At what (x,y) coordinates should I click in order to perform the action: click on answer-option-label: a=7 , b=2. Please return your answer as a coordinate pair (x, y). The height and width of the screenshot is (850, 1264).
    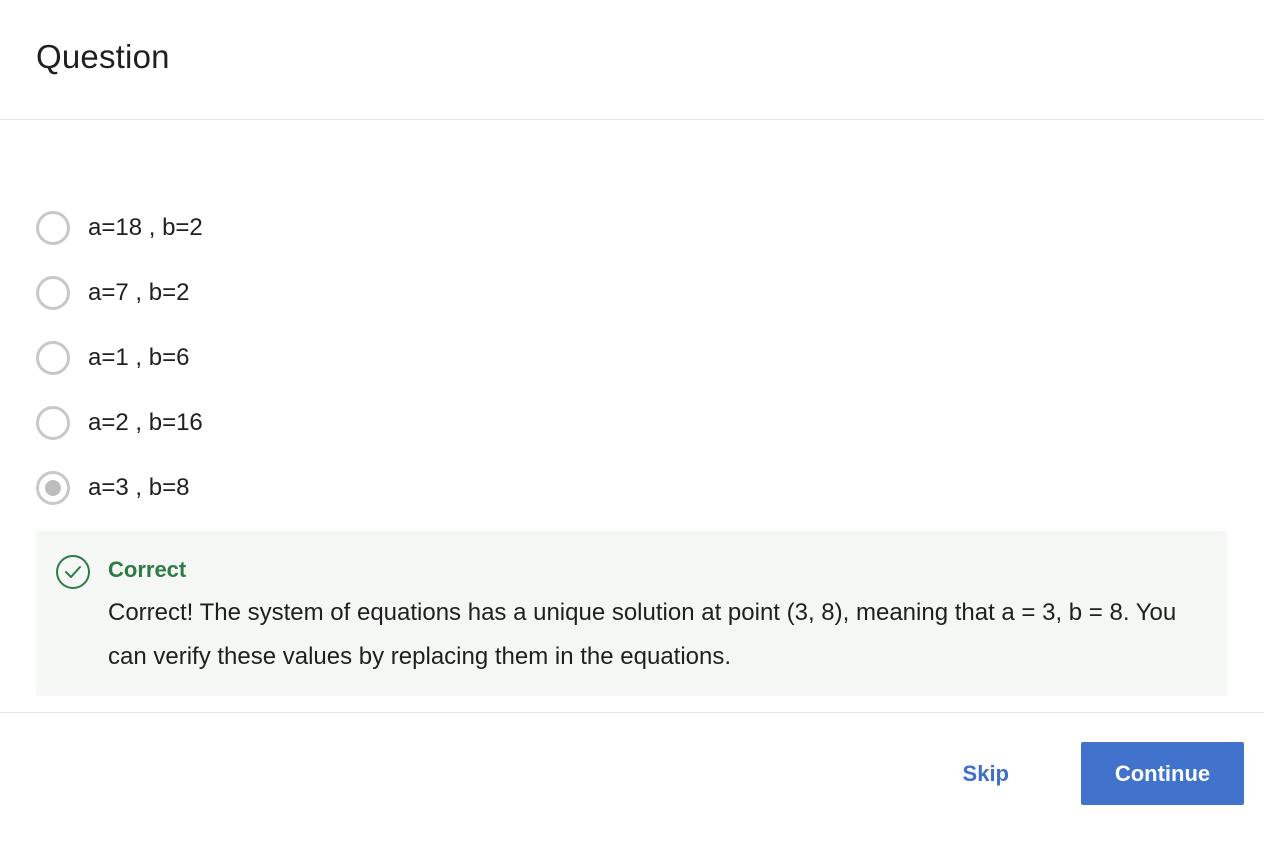
    Looking at the image, I should click on (139, 292).